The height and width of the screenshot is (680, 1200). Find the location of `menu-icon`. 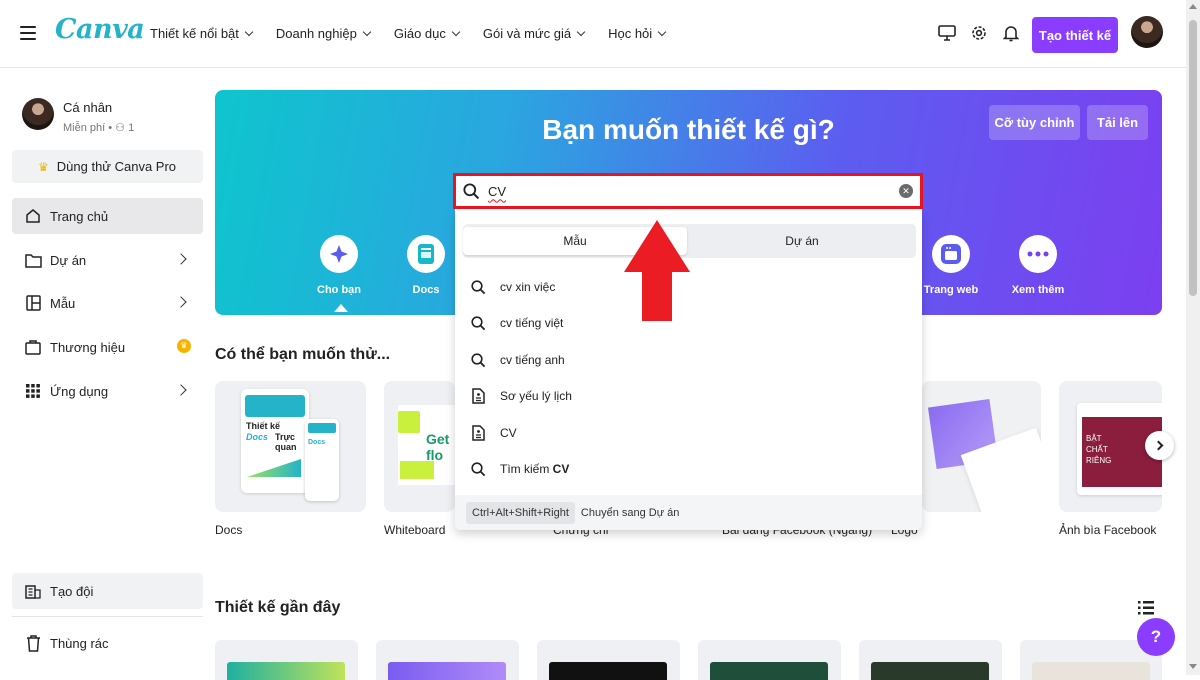

menu-icon is located at coordinates (28, 33).